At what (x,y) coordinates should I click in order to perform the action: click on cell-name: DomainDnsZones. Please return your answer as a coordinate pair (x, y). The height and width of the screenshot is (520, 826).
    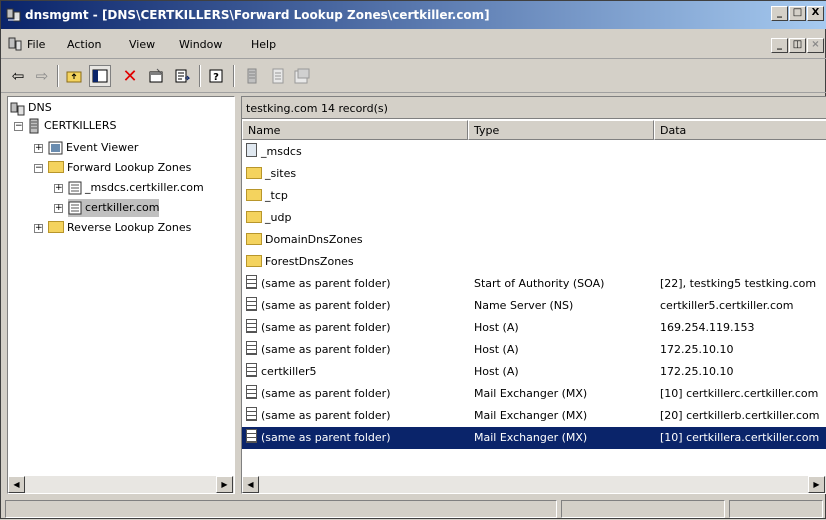
    Looking at the image, I should click on (357, 240).